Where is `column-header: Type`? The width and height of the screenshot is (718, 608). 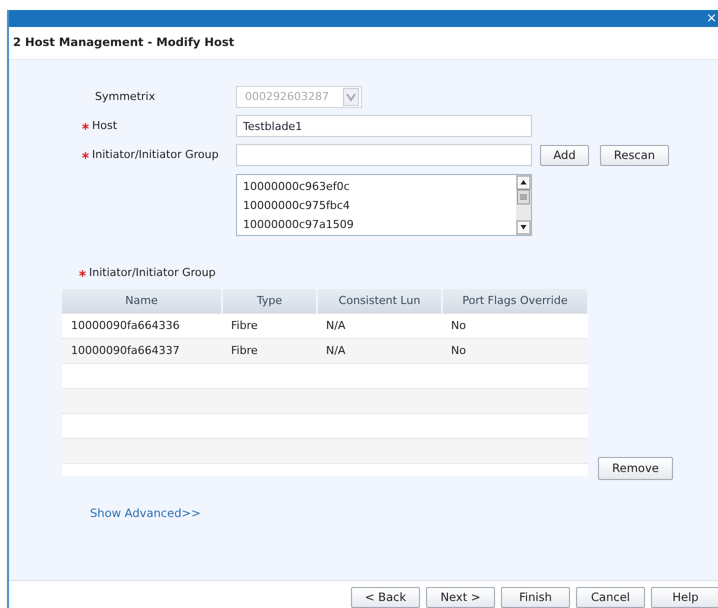
column-header: Type is located at coordinates (269, 301).